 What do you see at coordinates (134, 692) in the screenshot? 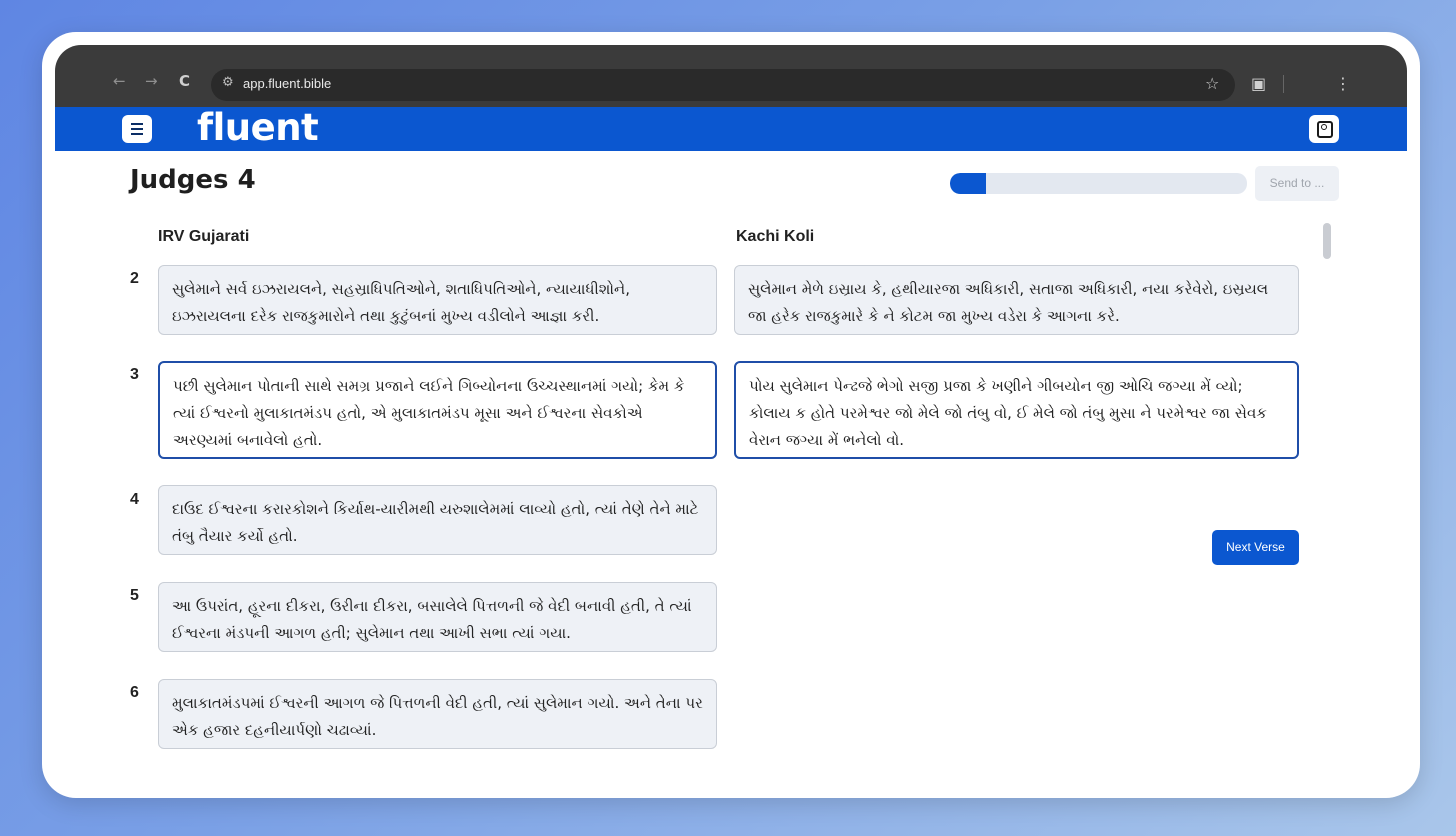
I see `verse-number: 6` at bounding box center [134, 692].